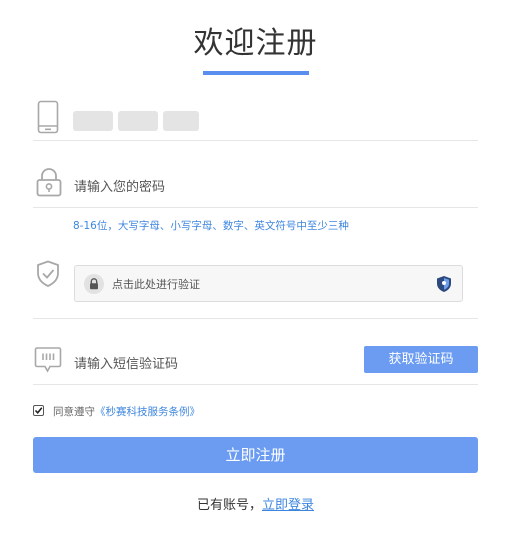  What do you see at coordinates (211, 226) in the screenshot?
I see `password-hint: 8-16位，大写字母、小写字母、数字、英文符号中至少三种` at bounding box center [211, 226].